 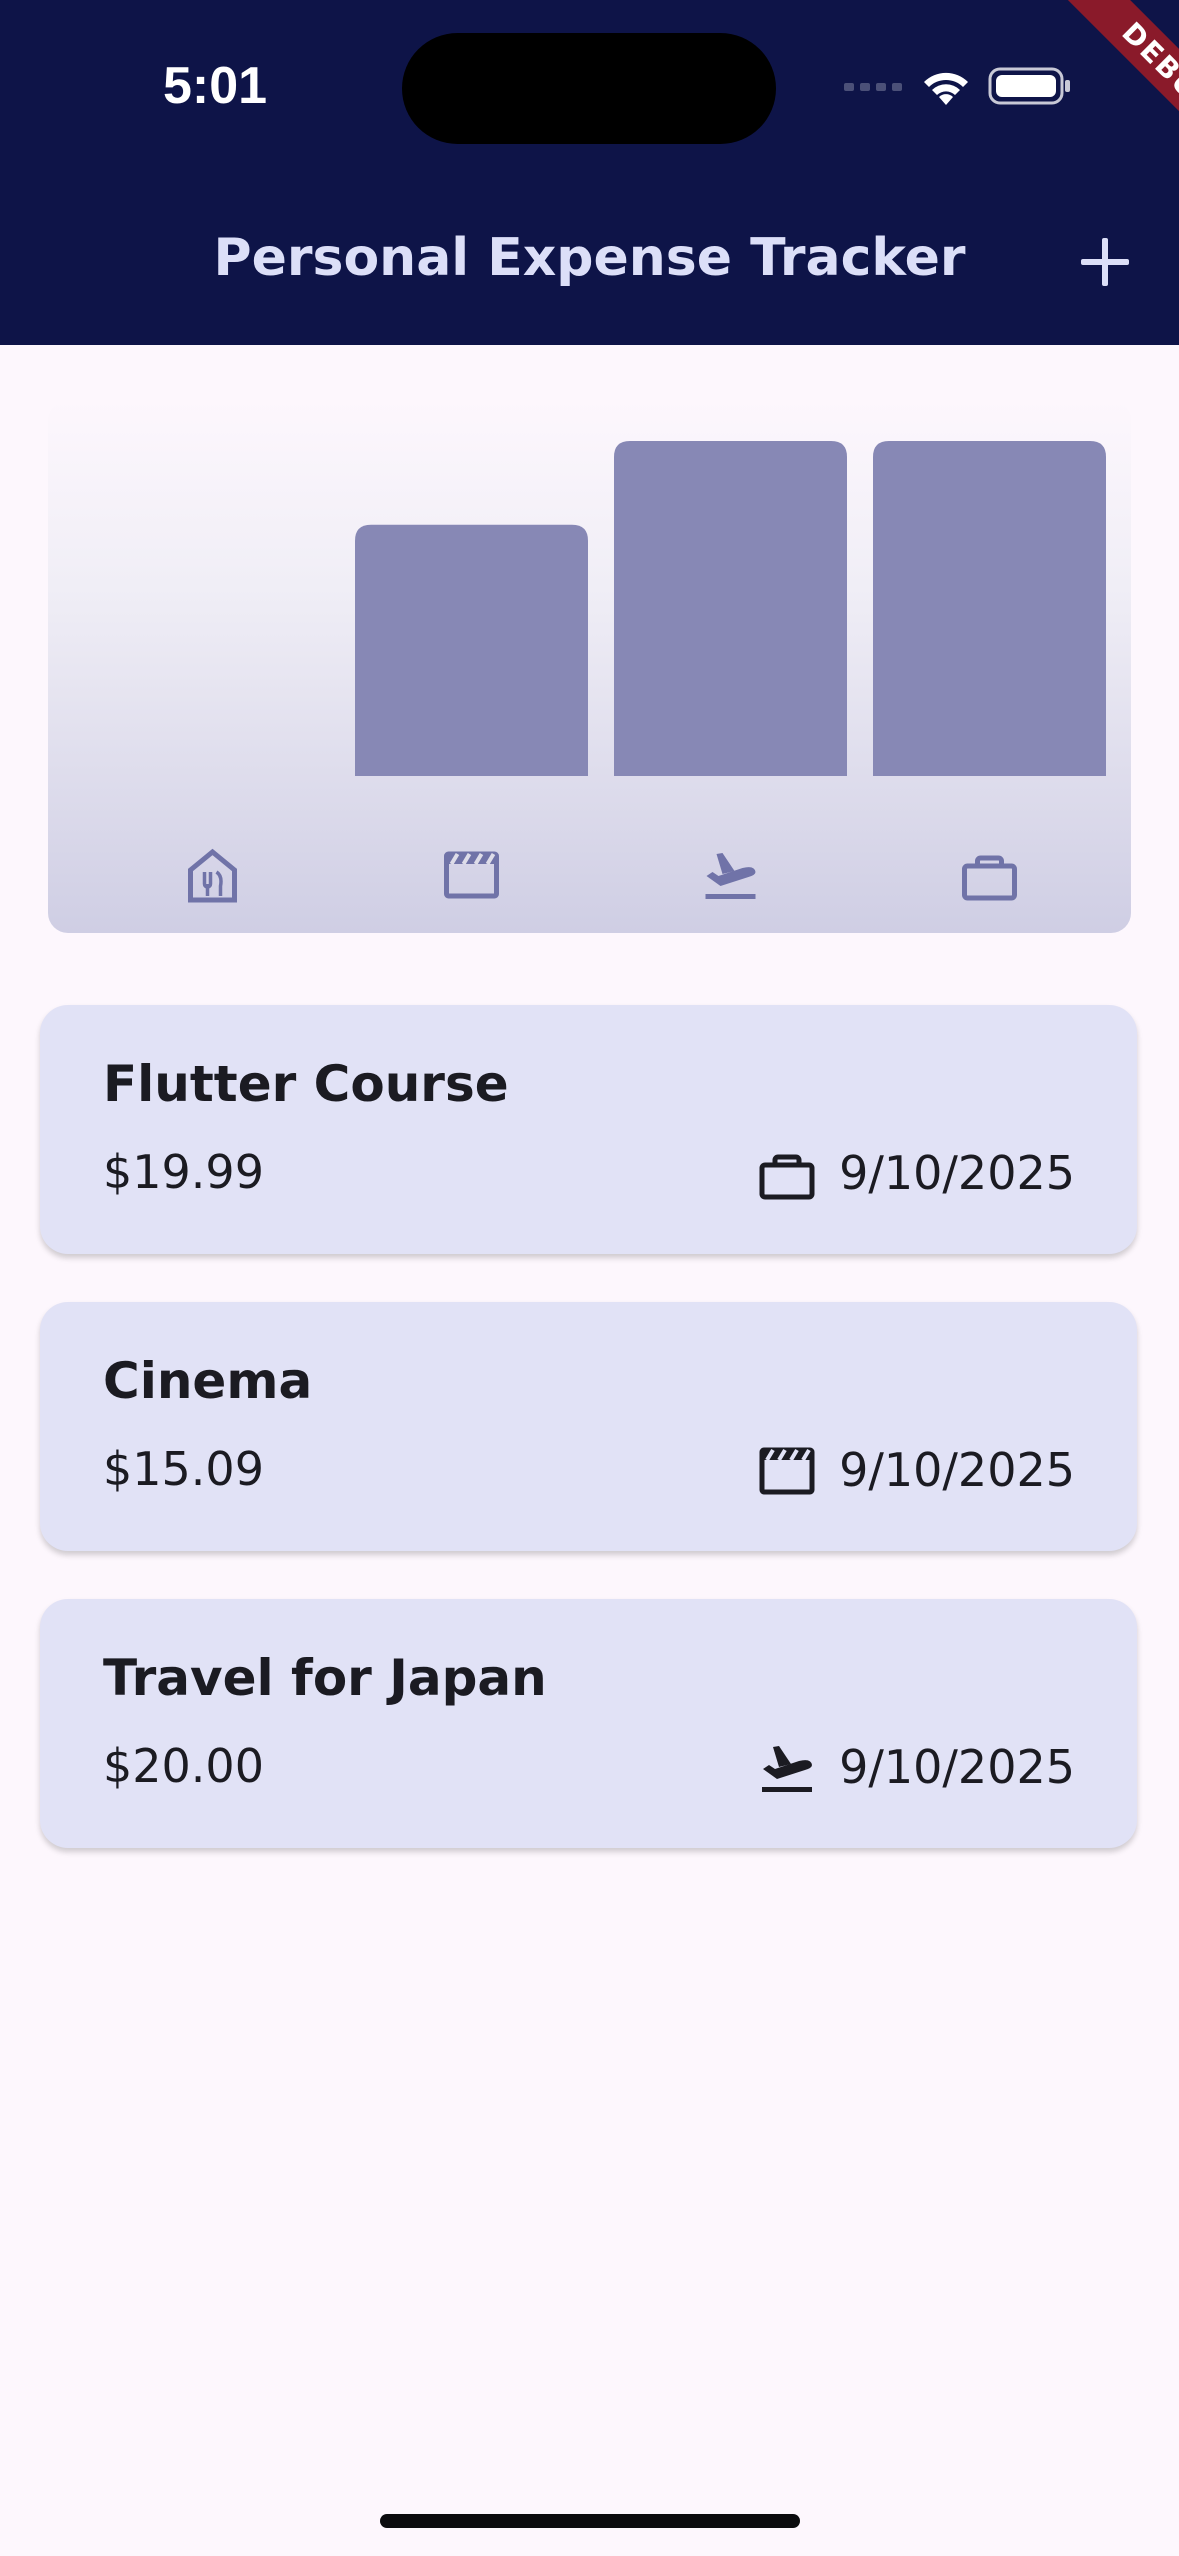 I want to click on cellular-signal-icon, so click(x=873, y=87).